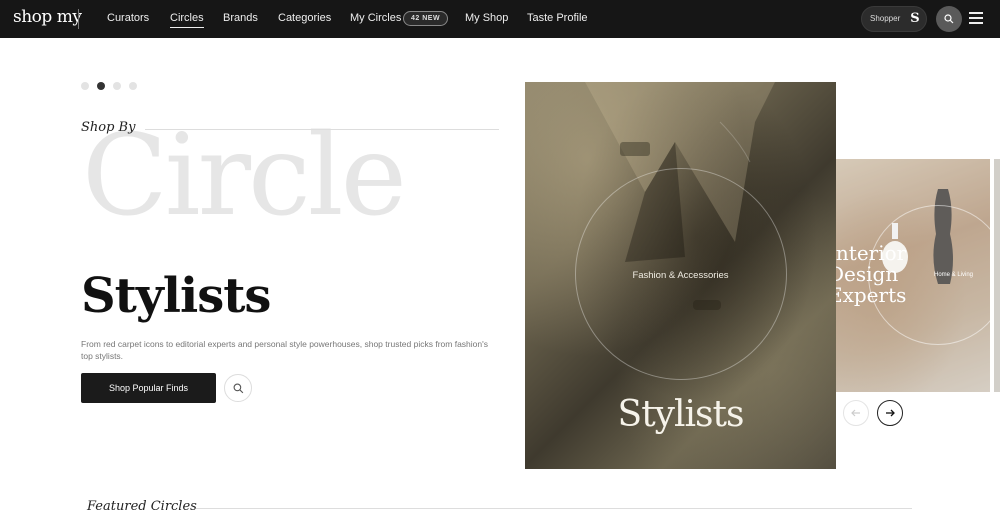  Describe the element at coordinates (915, 19) in the screenshot. I see `avatar: S` at that location.